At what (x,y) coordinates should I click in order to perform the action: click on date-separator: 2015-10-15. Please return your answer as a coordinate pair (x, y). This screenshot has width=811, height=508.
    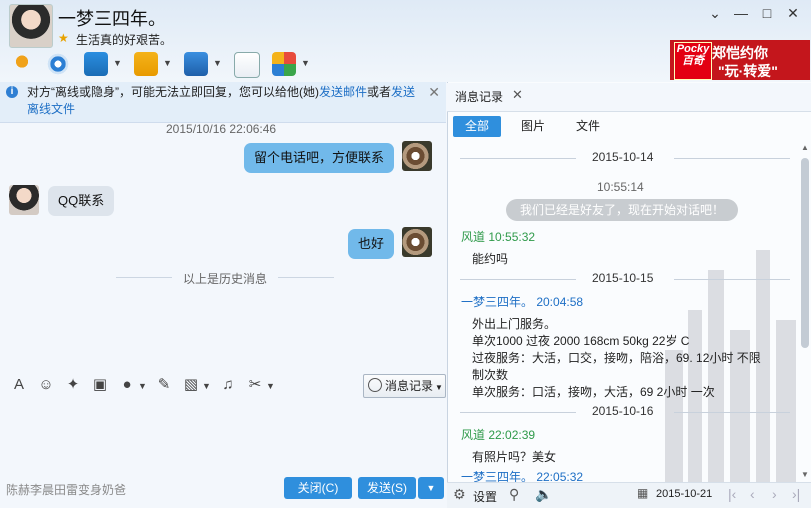
    Looking at the image, I should click on (625, 279).